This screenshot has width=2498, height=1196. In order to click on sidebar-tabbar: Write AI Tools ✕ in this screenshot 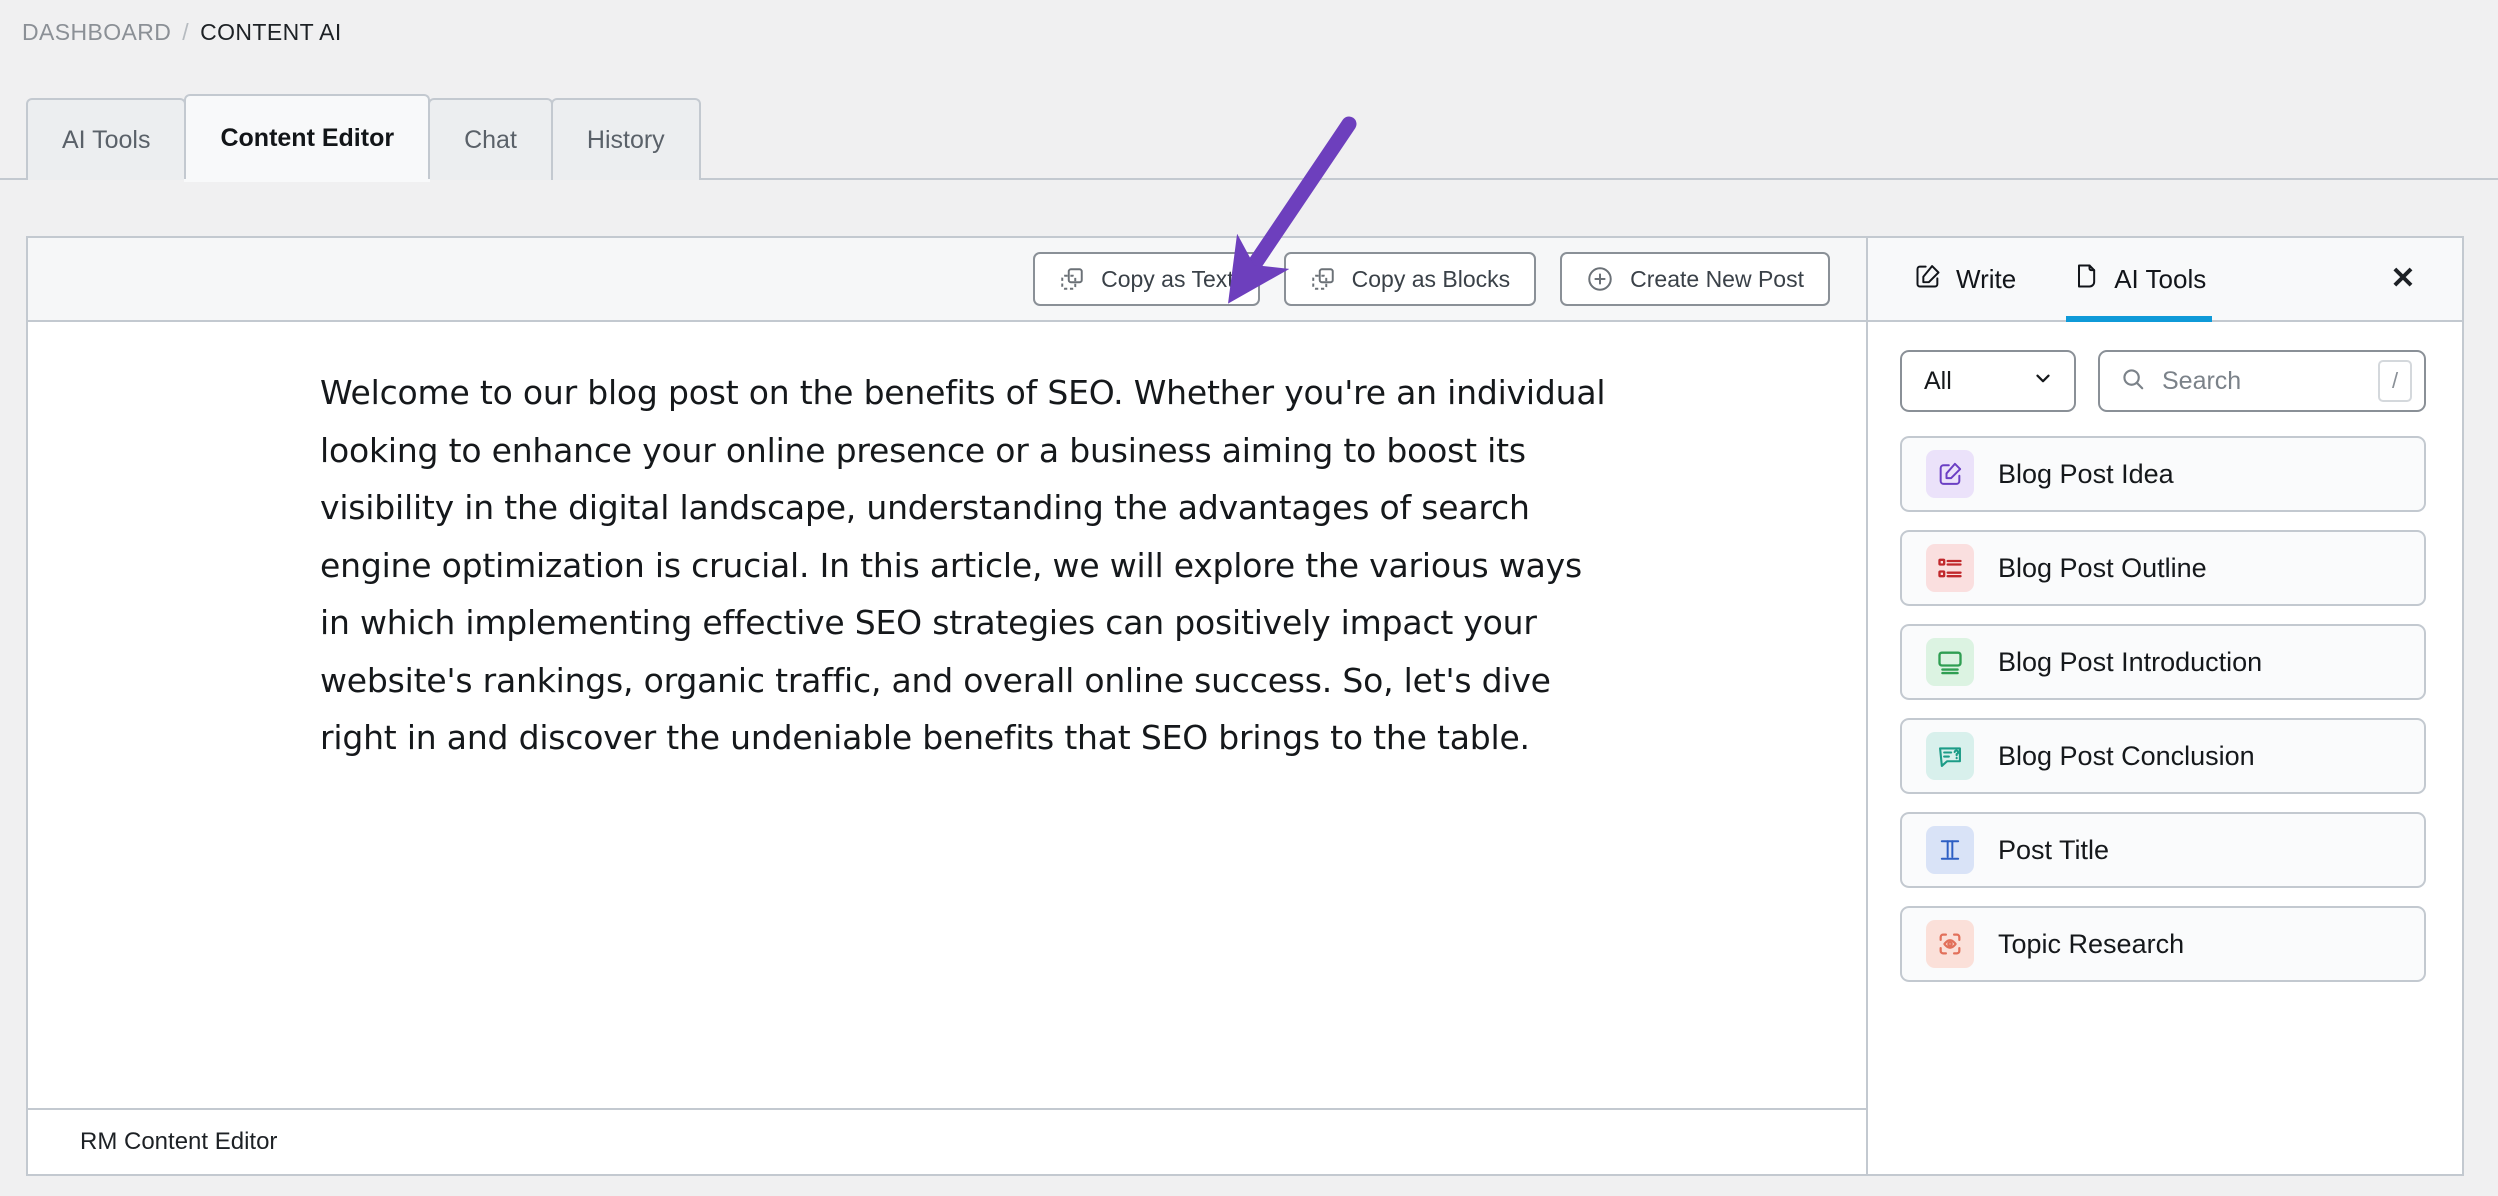, I will do `click(2165, 280)`.